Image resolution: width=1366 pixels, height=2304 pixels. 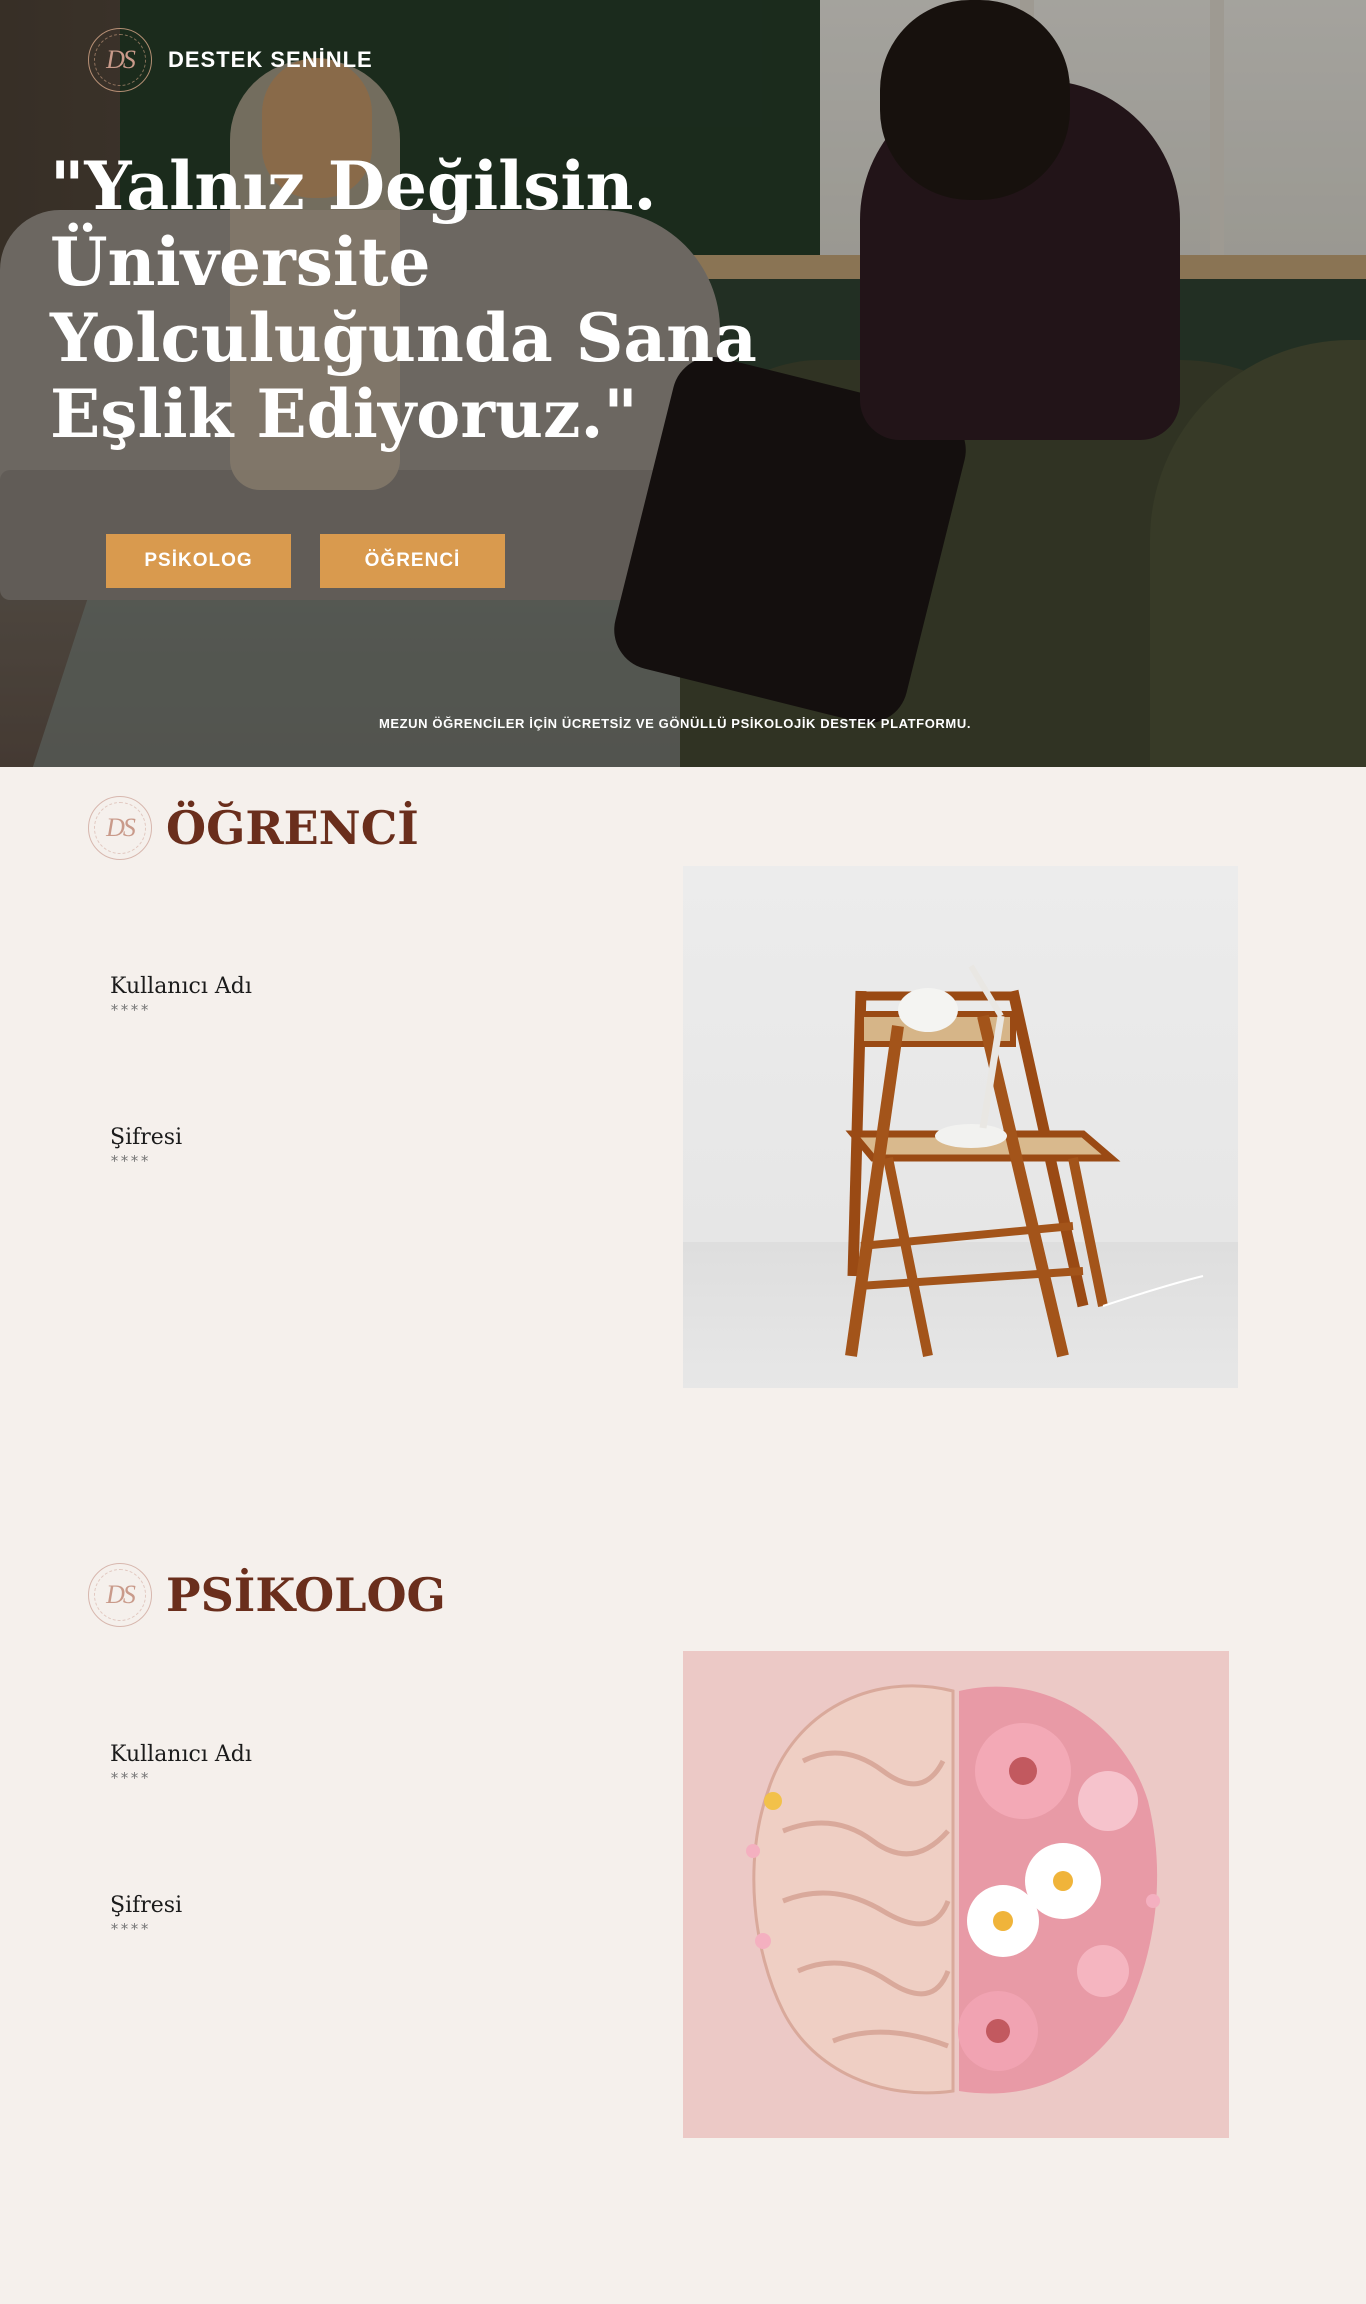 I want to click on psychologist-section-logo: DS, so click(x=120, y=1595).